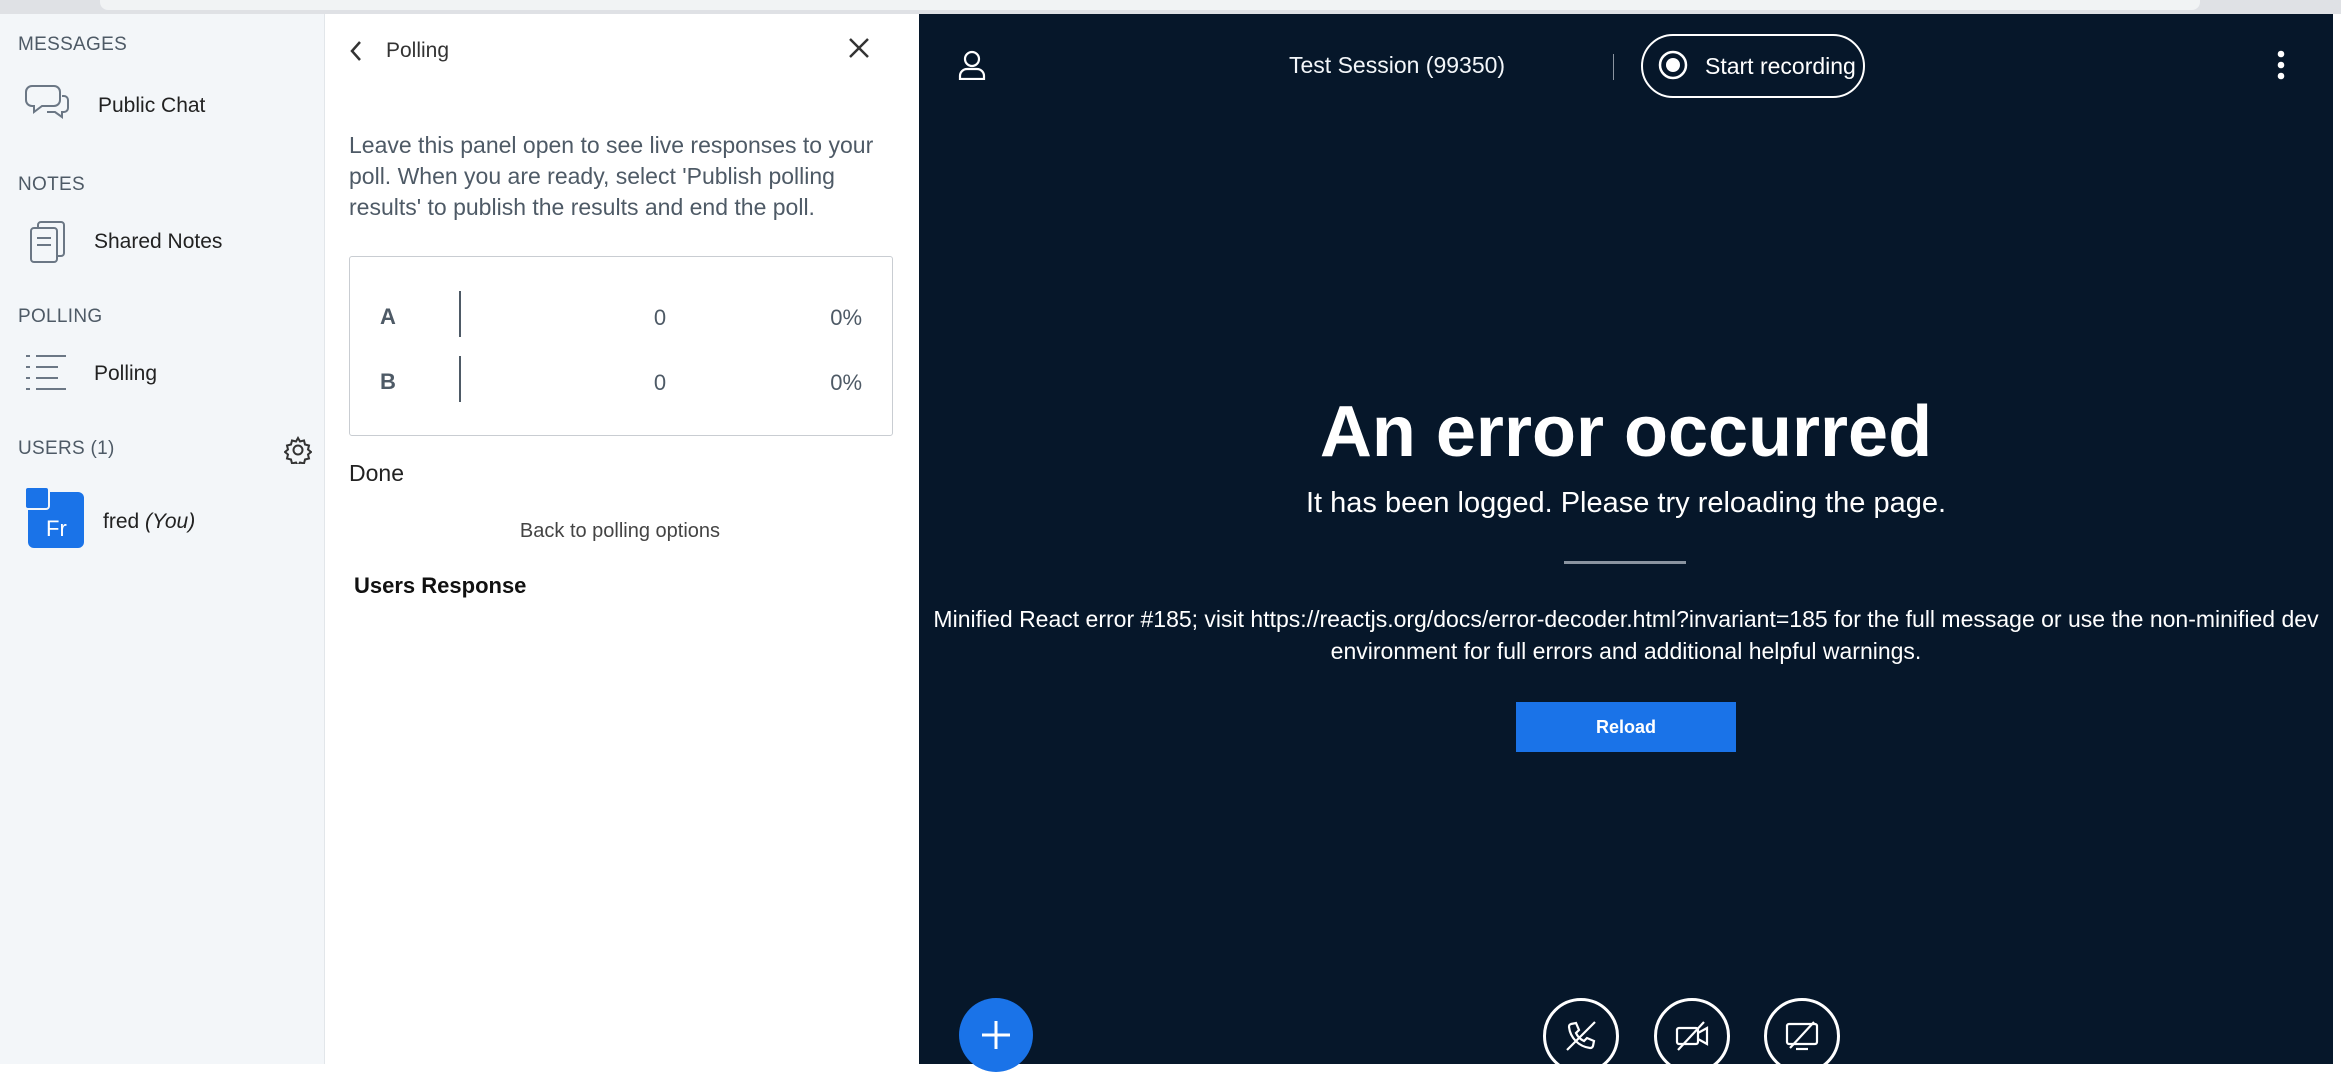  What do you see at coordinates (66, 448) in the screenshot?
I see `users-section-title: USERS (1)` at bounding box center [66, 448].